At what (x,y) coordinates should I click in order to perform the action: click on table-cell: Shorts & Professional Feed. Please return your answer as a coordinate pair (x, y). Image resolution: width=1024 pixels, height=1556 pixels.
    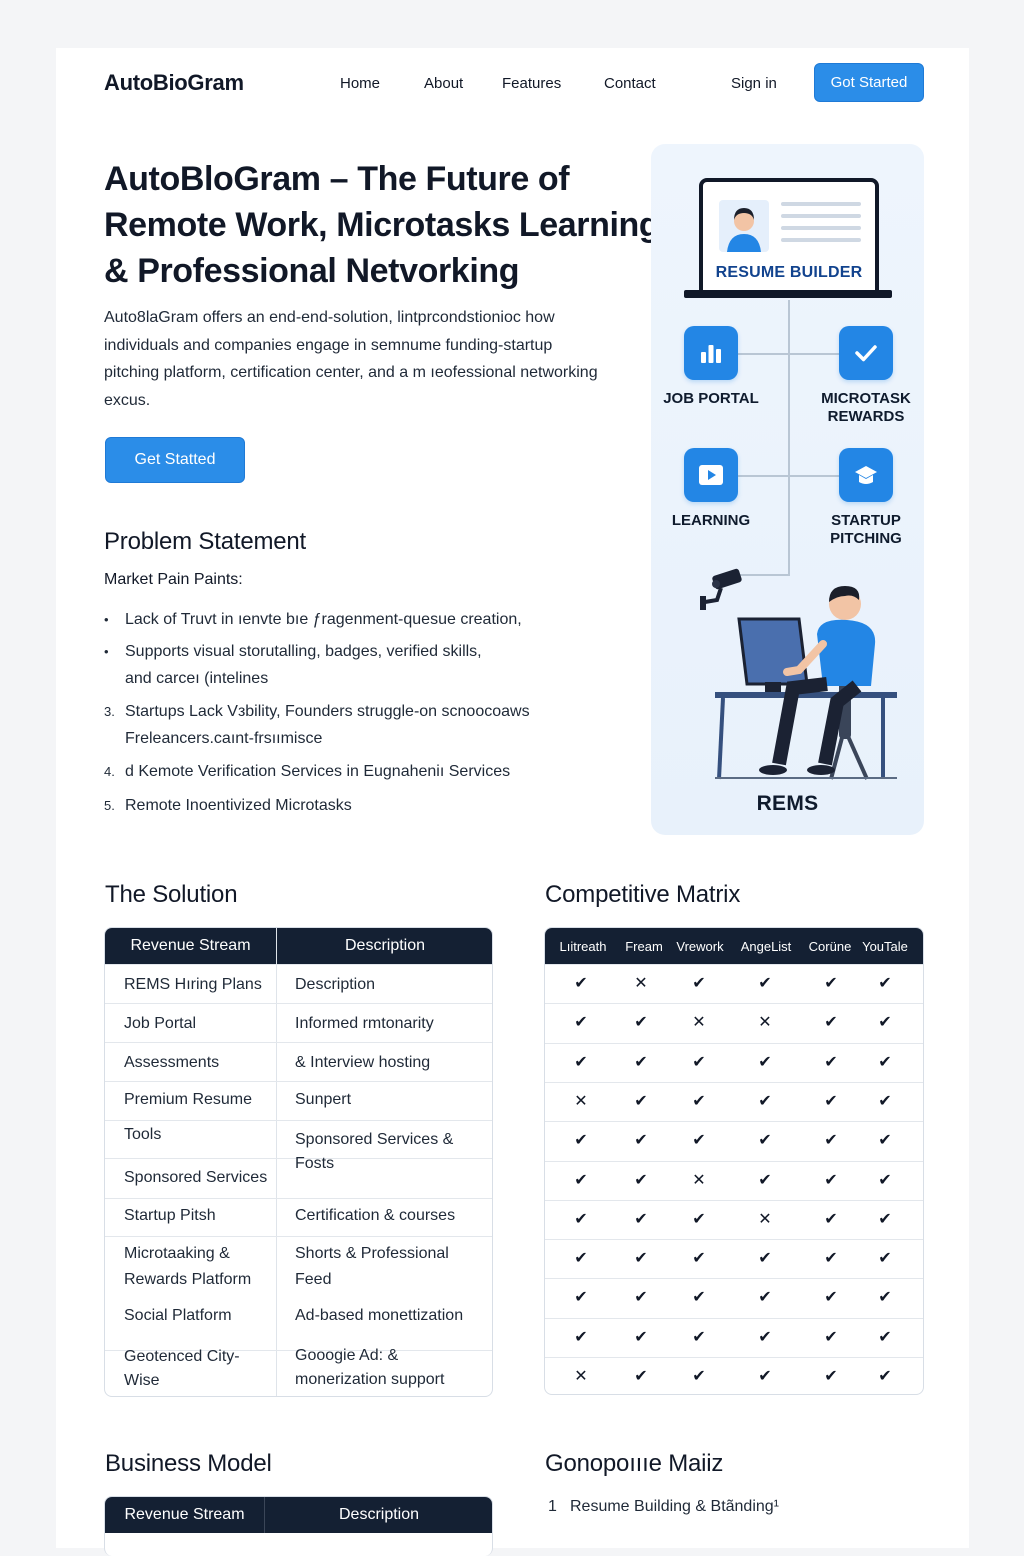
    Looking at the image, I should click on (372, 1266).